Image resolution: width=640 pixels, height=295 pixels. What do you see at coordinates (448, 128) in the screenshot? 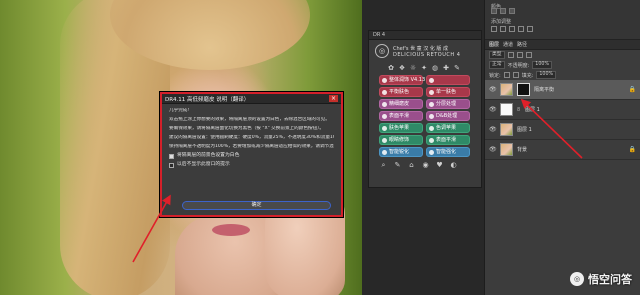
I see `dr4-button: 色调苹果` at bounding box center [448, 128].